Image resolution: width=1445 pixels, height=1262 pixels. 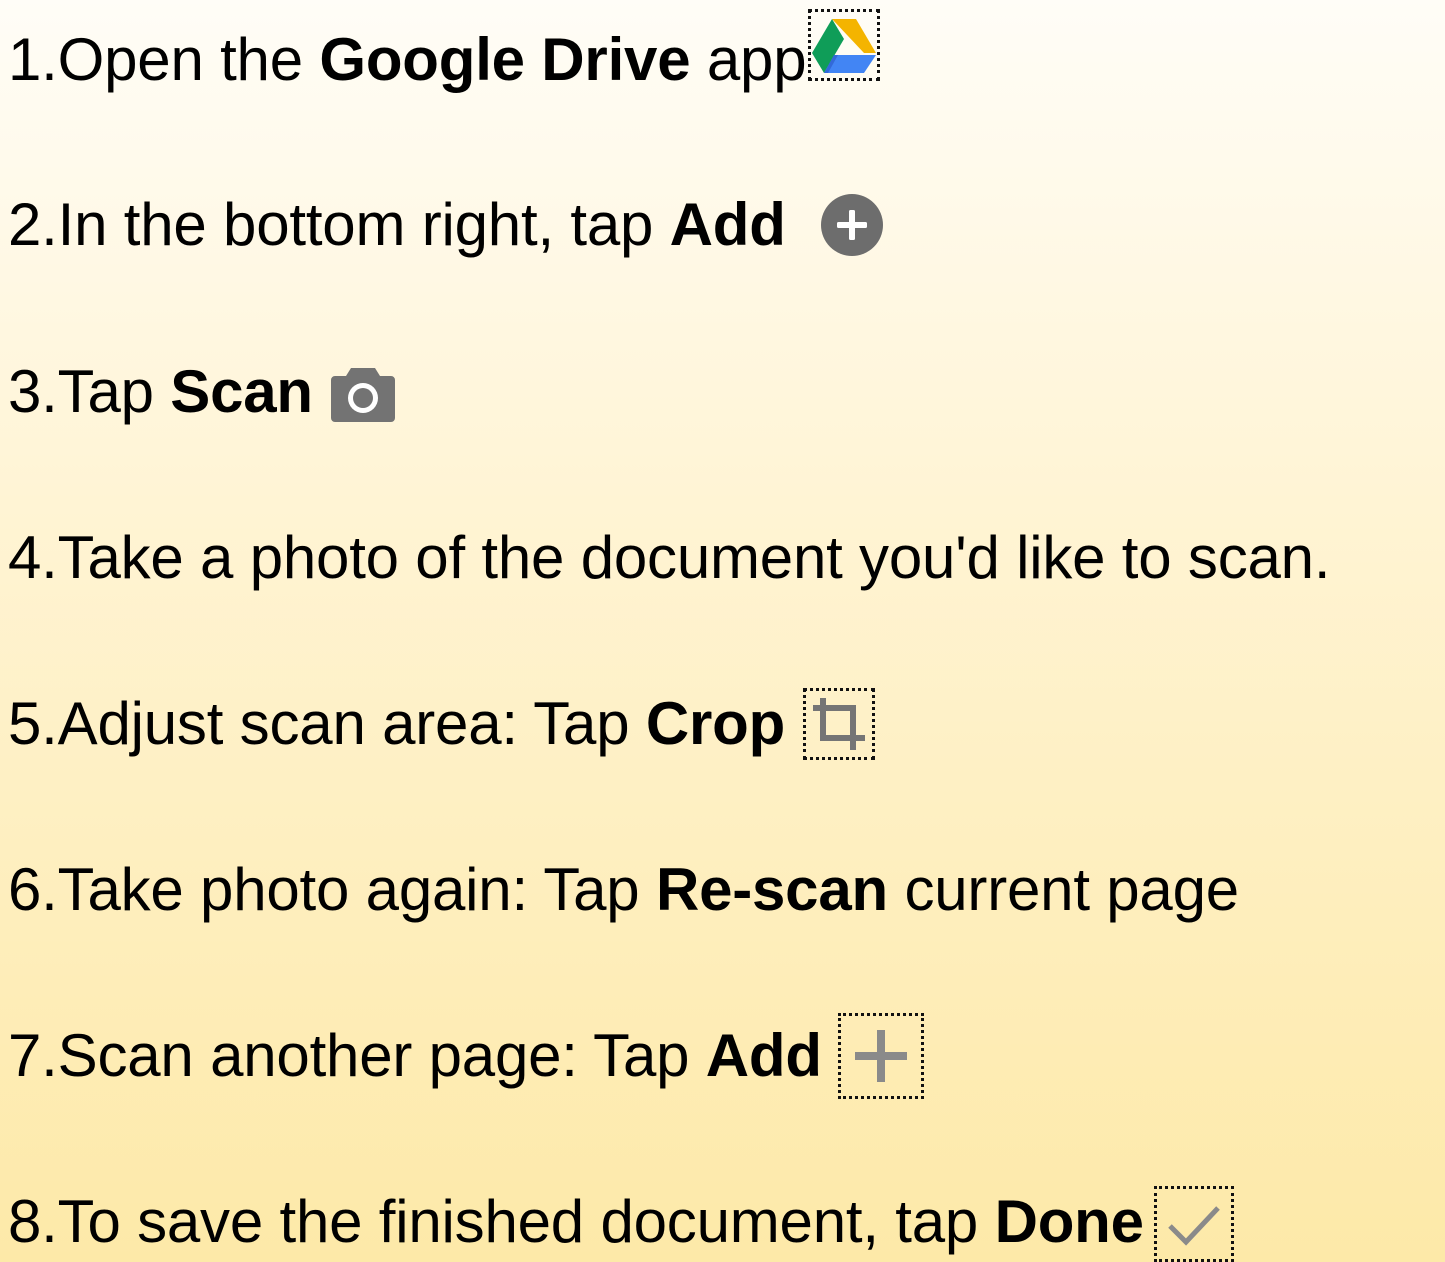 What do you see at coordinates (505, 59) in the screenshot?
I see `step-bold-text: Google Drive` at bounding box center [505, 59].